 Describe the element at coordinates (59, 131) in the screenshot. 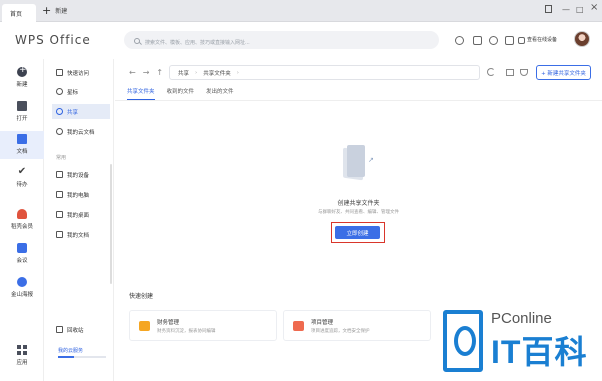

I see `cloud-icon` at that location.